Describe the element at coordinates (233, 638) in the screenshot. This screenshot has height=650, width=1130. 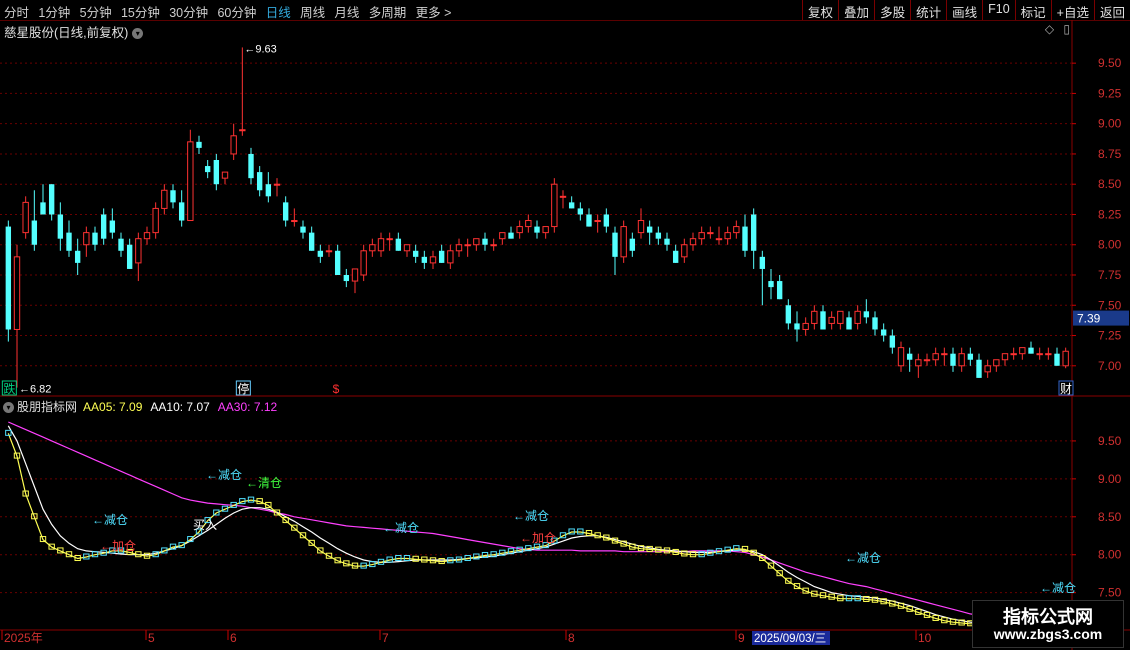
I see `date-label: 6` at that location.